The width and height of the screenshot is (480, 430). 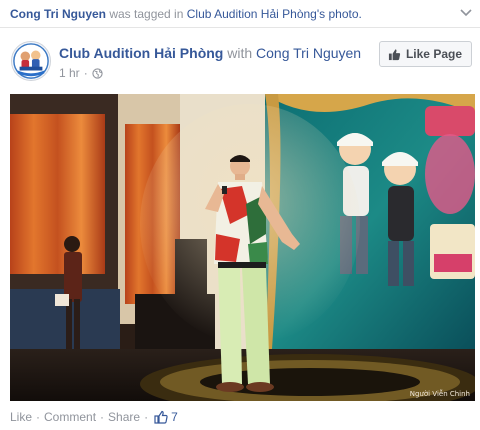 What do you see at coordinates (21, 417) in the screenshot?
I see `like-link: Like` at bounding box center [21, 417].